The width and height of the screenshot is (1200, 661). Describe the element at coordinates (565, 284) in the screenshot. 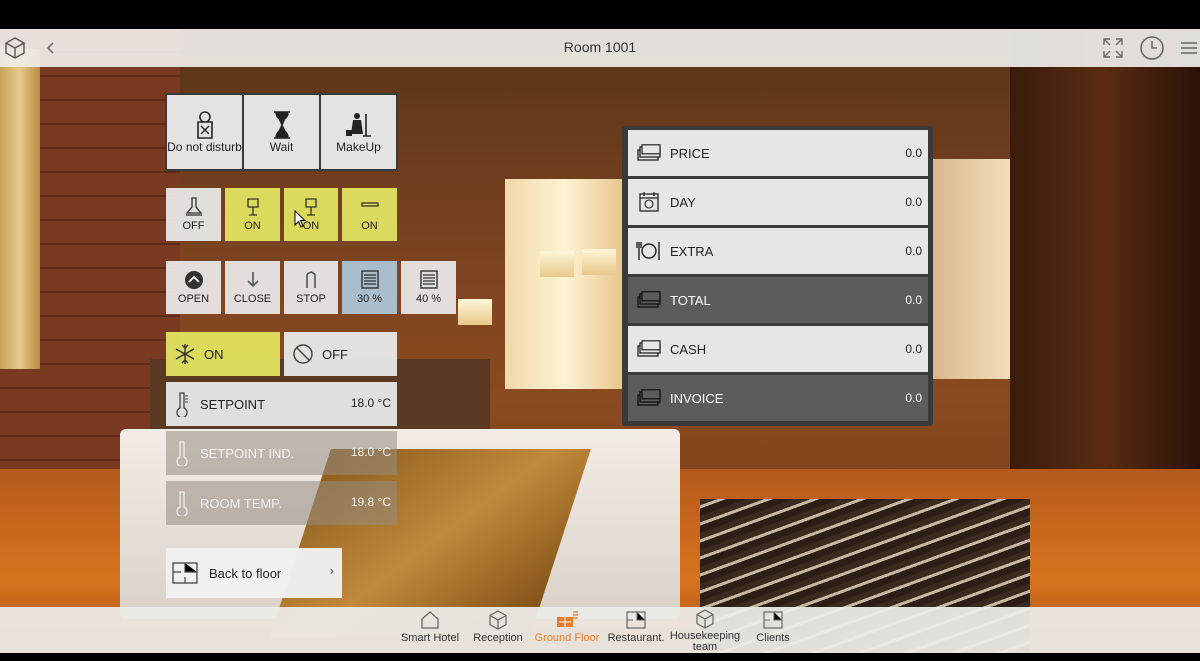

I see `window` at that location.